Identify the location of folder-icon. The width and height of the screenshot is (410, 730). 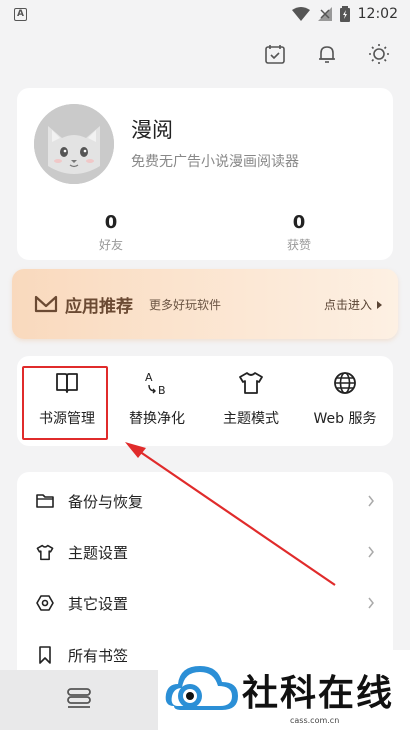
(45, 501).